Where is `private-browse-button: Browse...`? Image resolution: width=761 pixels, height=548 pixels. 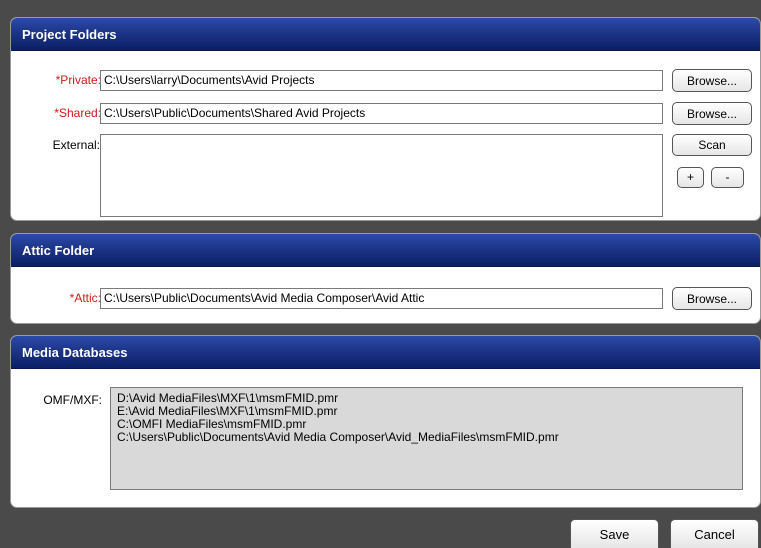
private-browse-button: Browse... is located at coordinates (712, 80).